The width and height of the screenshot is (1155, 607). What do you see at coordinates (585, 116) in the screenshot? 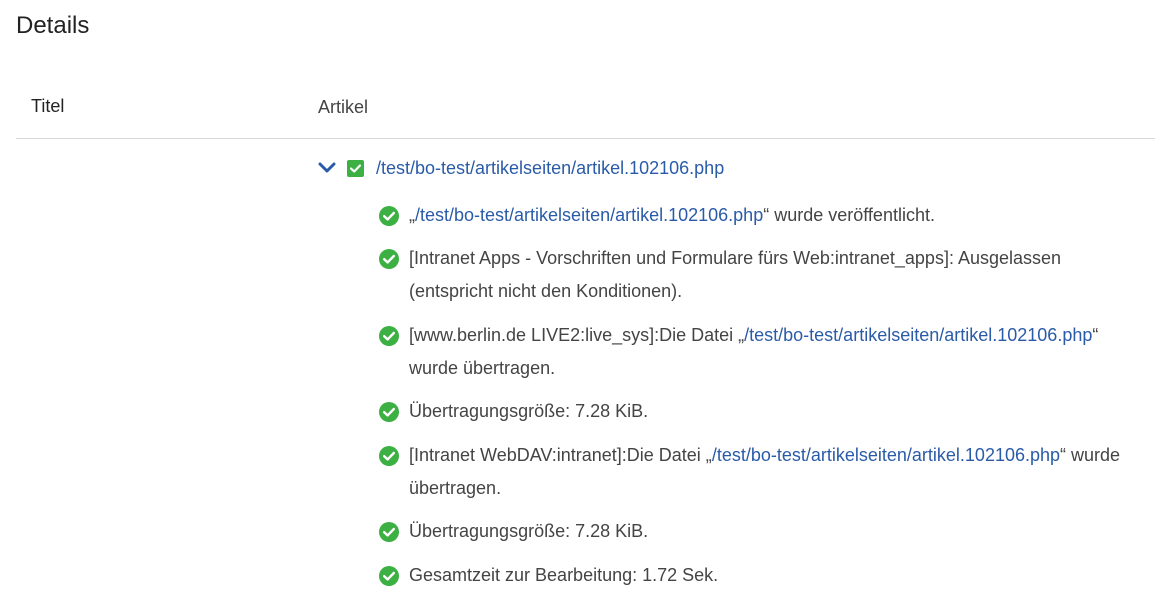
I see `table-header: Titel Artikel` at bounding box center [585, 116].